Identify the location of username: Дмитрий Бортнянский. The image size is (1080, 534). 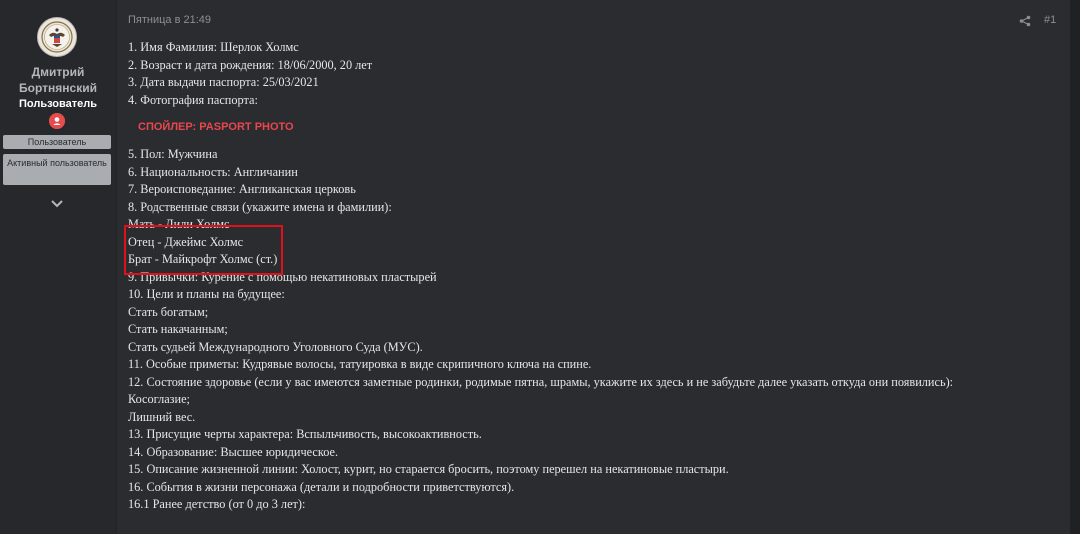
(58, 80).